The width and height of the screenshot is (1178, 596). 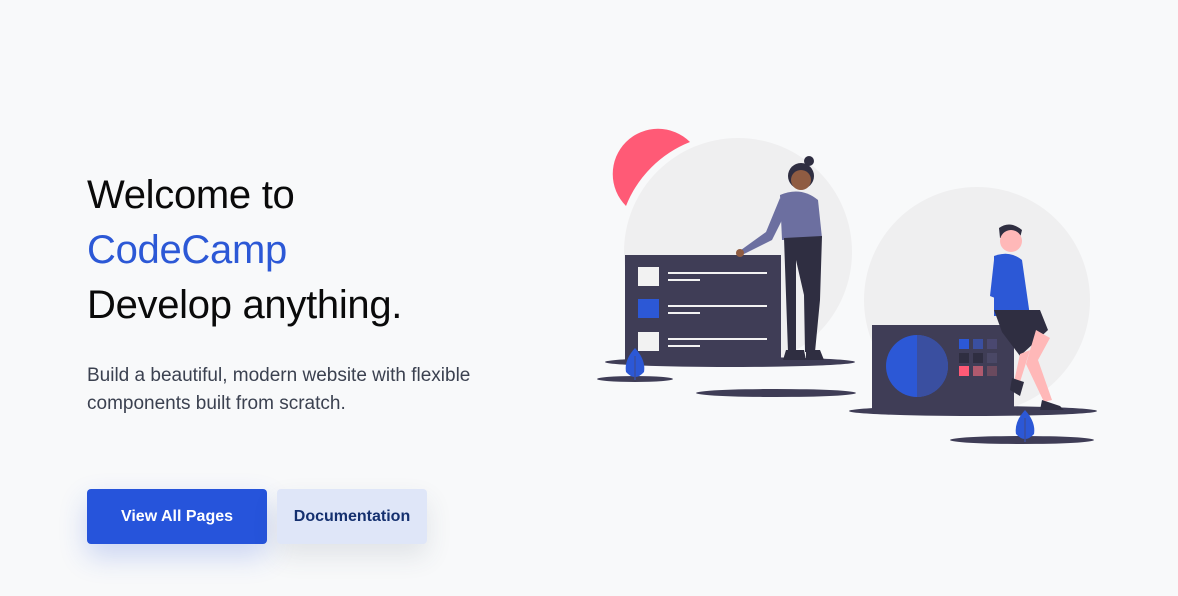 What do you see at coordinates (177, 516) in the screenshot?
I see `view-all-pages-button: View All Pages` at bounding box center [177, 516].